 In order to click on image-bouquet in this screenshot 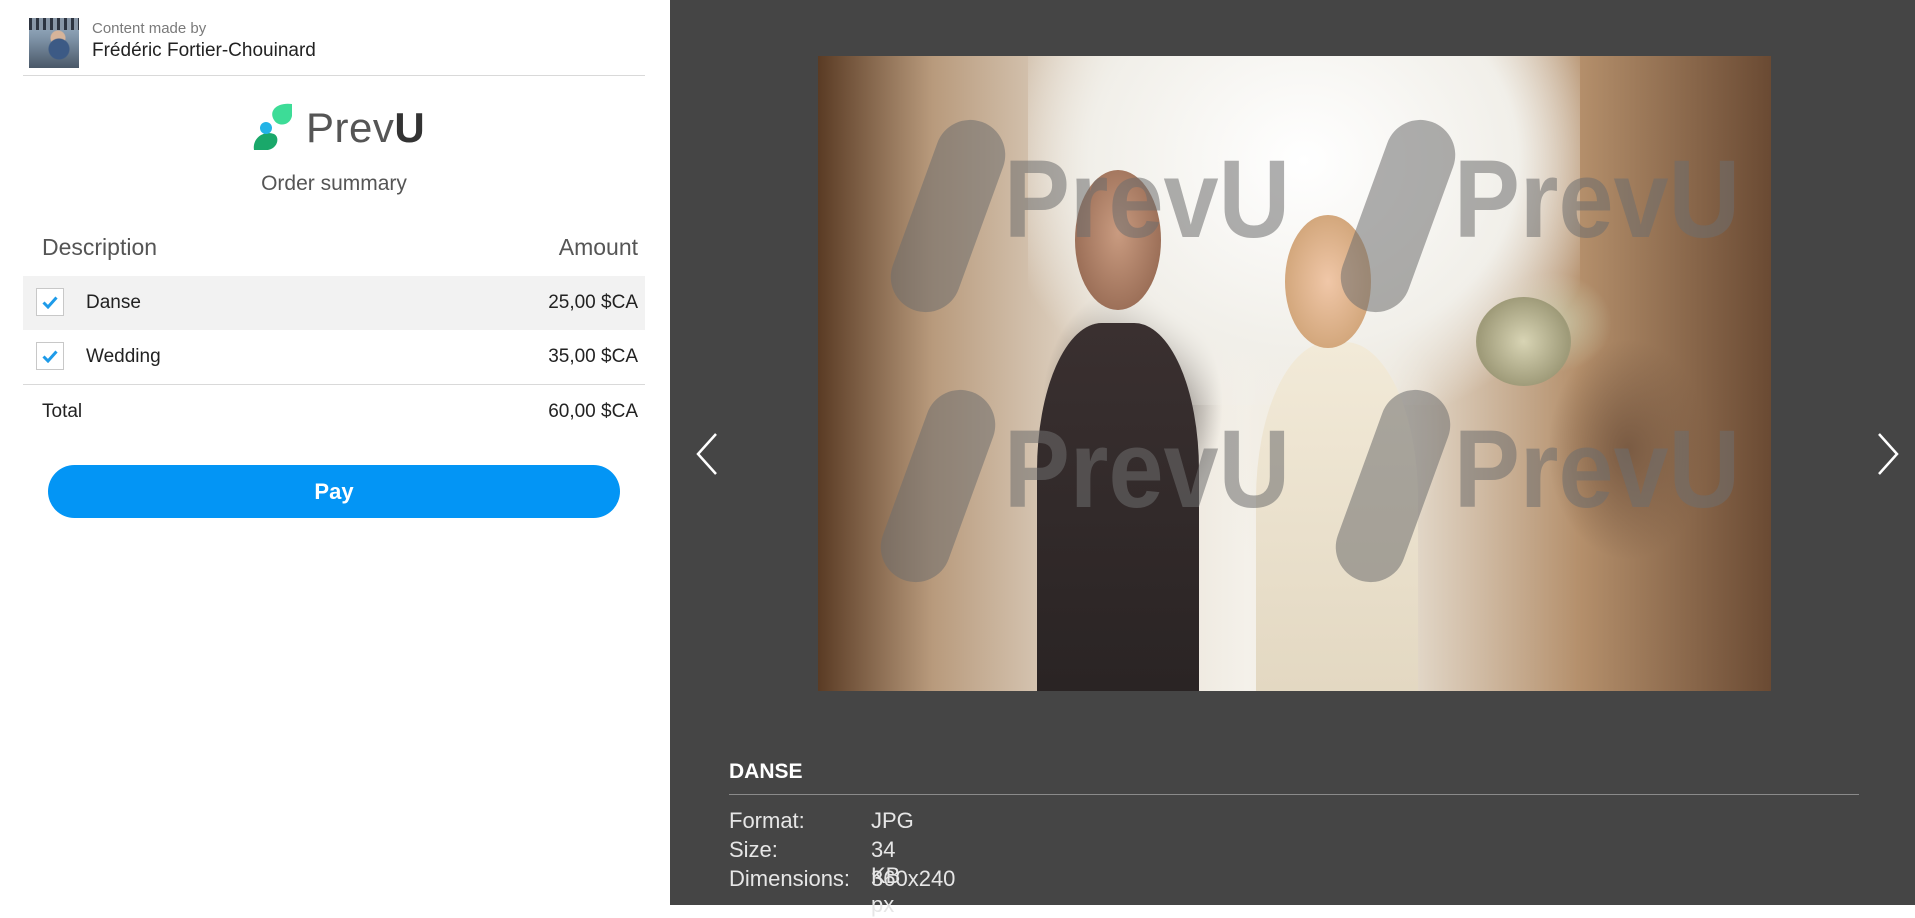, I will do `click(1523, 342)`.